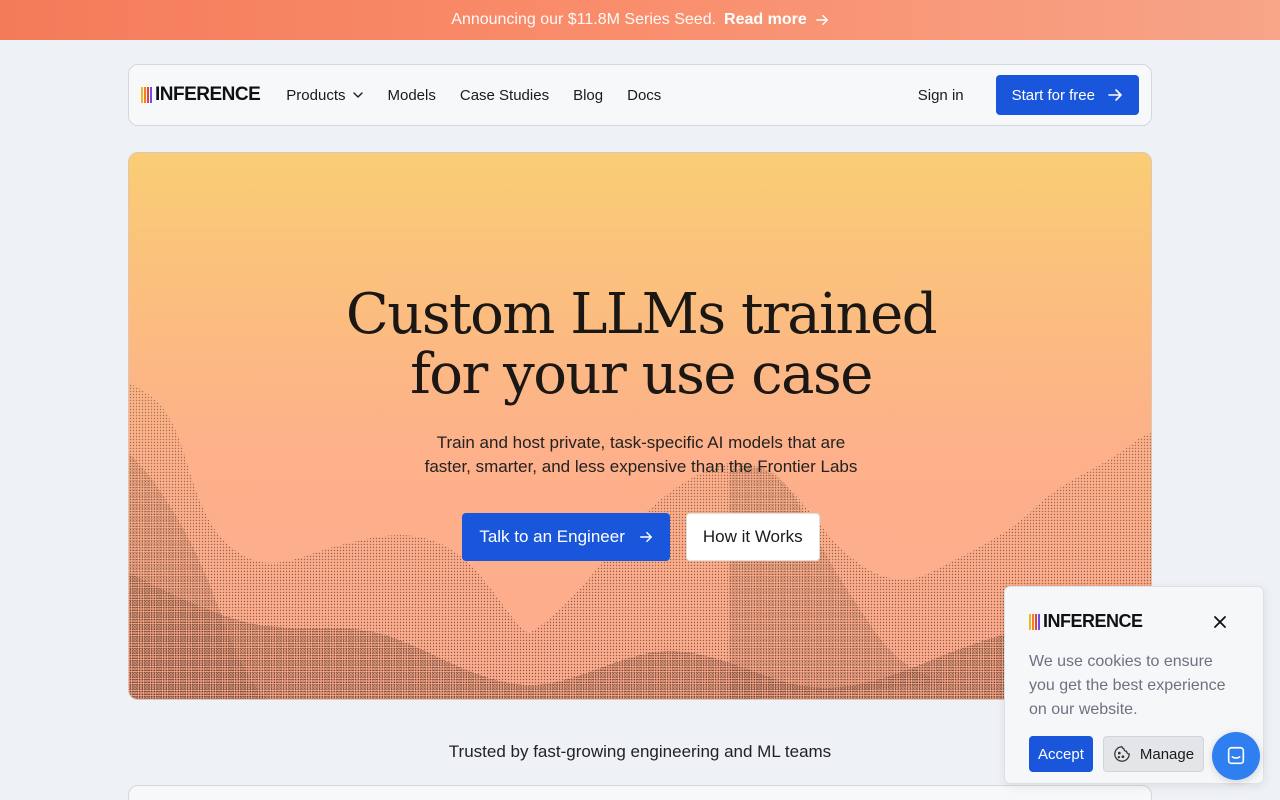  What do you see at coordinates (504, 95) in the screenshot?
I see `nav-item-case-studies: Case Studies` at bounding box center [504, 95].